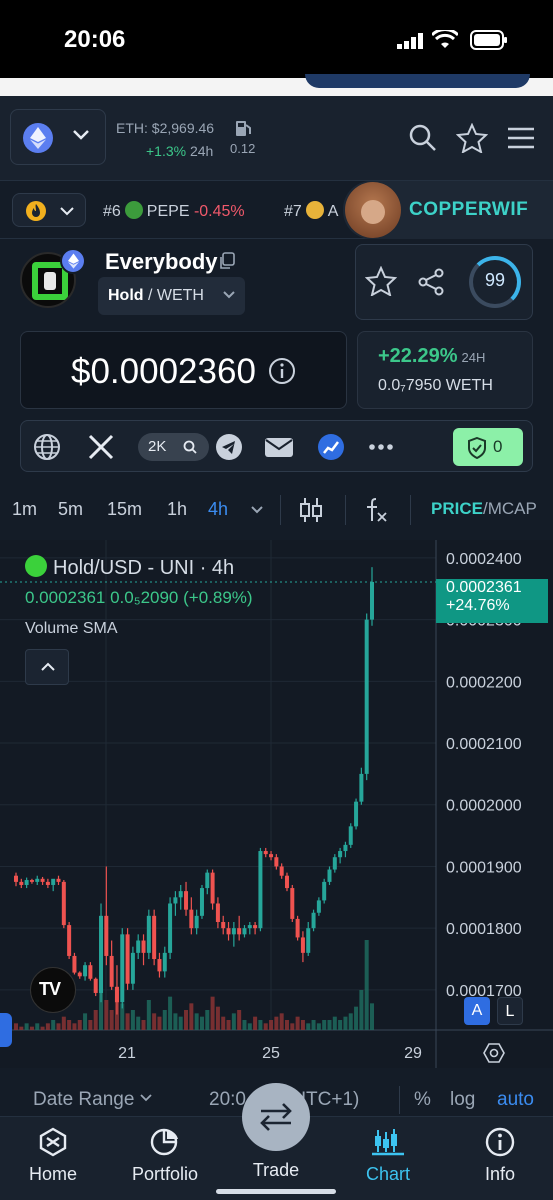 This screenshot has width=553, height=1200. I want to click on trending-selector, so click(49, 210).